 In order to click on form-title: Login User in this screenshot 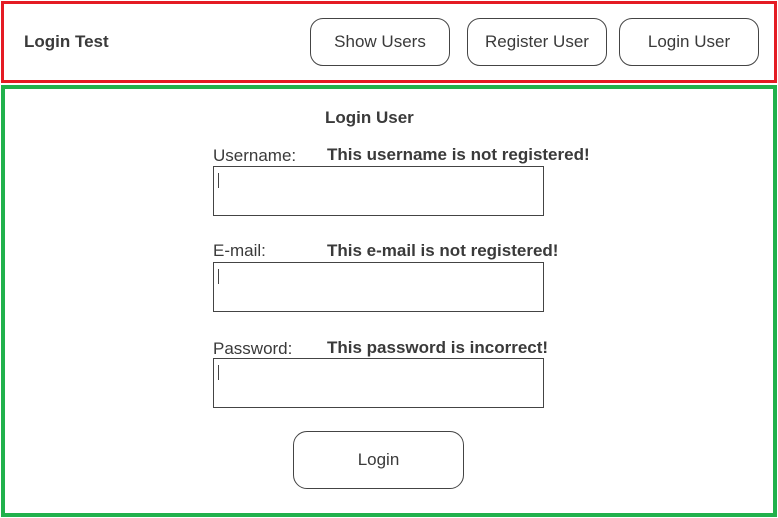, I will do `click(369, 117)`.